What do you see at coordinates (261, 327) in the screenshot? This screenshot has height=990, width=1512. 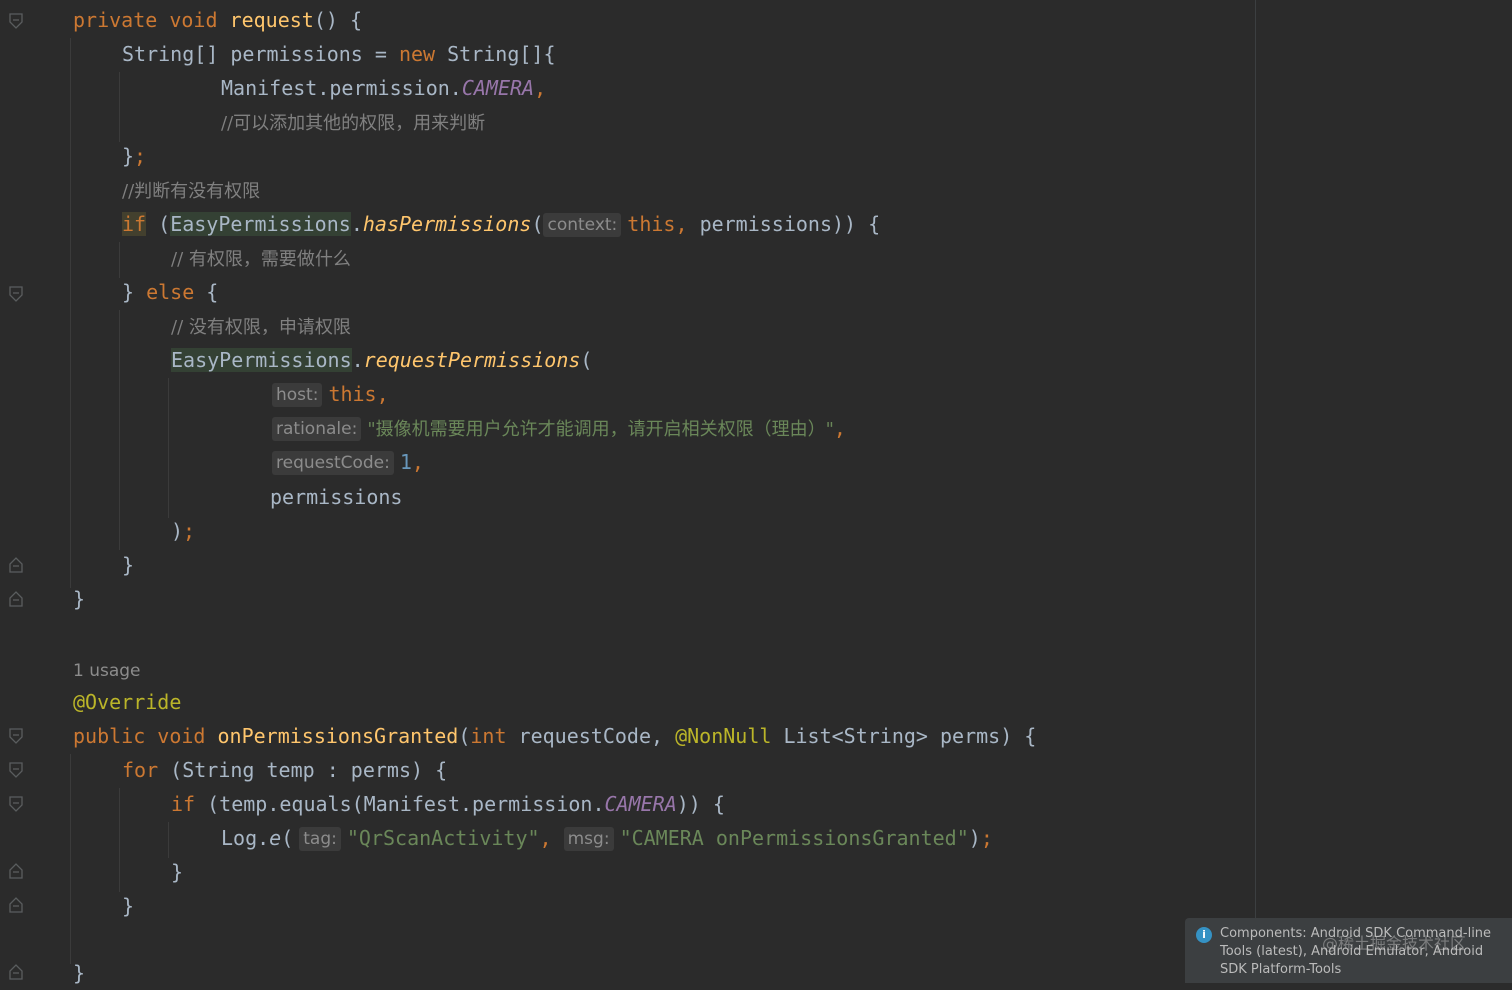 I see `code-comment: // 没有权限，申请权限` at bounding box center [261, 327].